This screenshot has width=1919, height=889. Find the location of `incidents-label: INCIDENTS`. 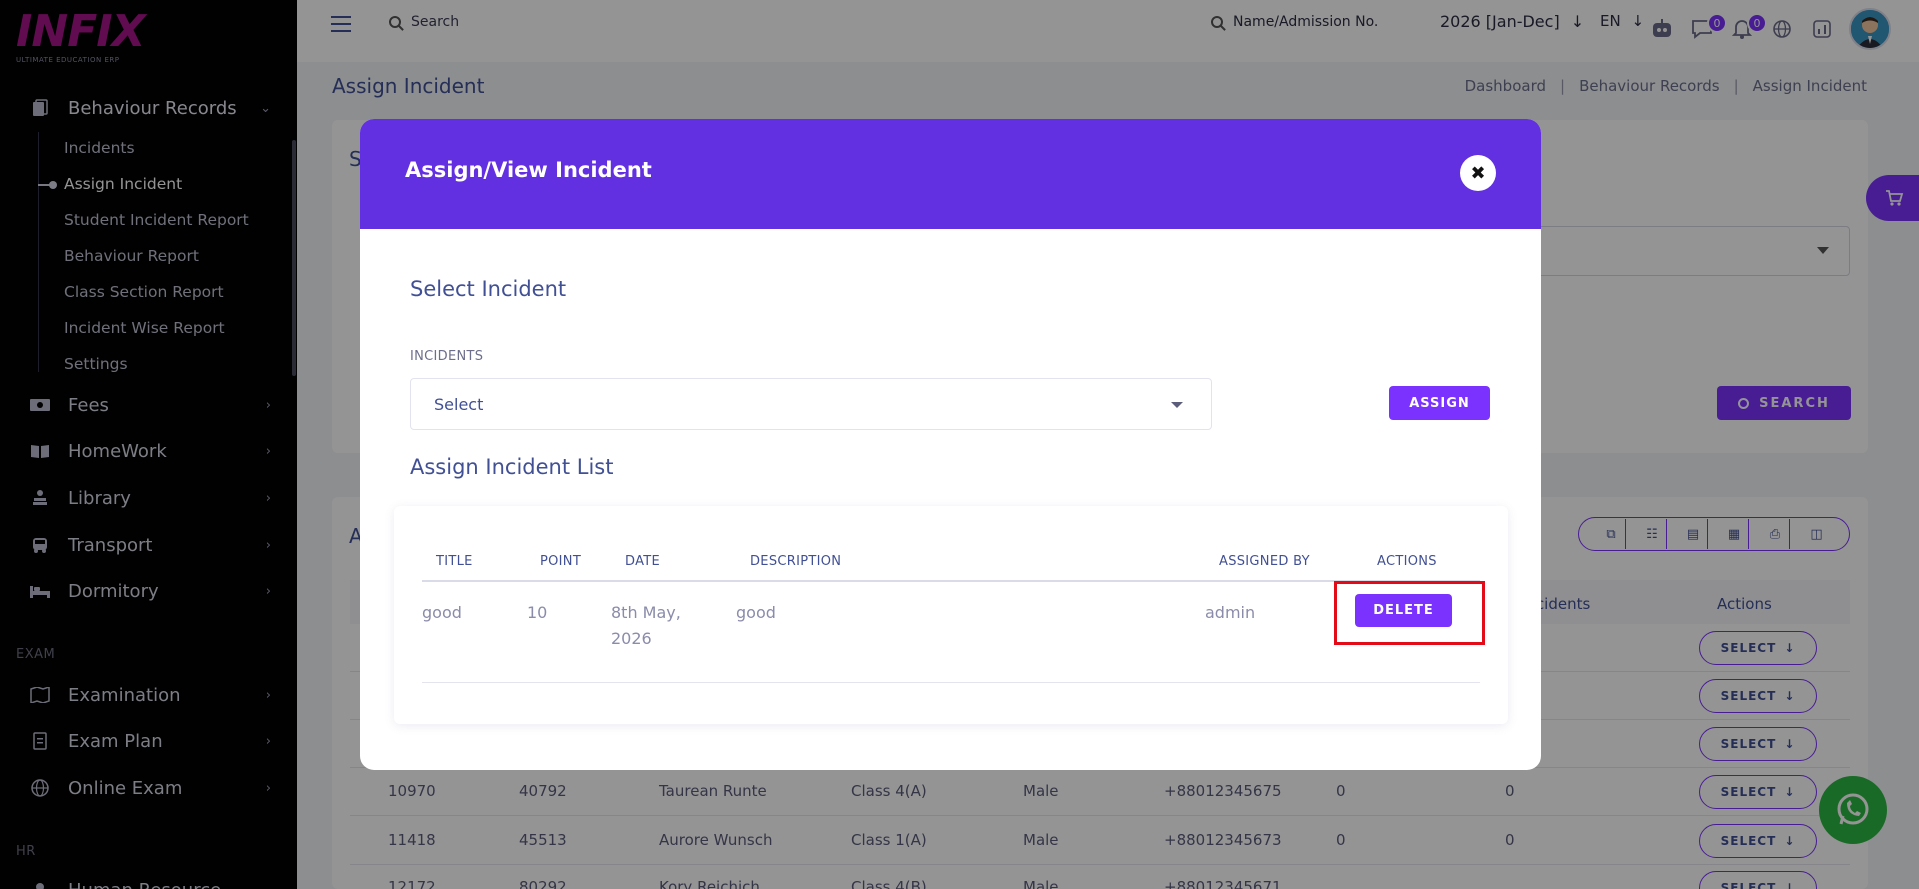

incidents-label: INCIDENTS is located at coordinates (447, 356).